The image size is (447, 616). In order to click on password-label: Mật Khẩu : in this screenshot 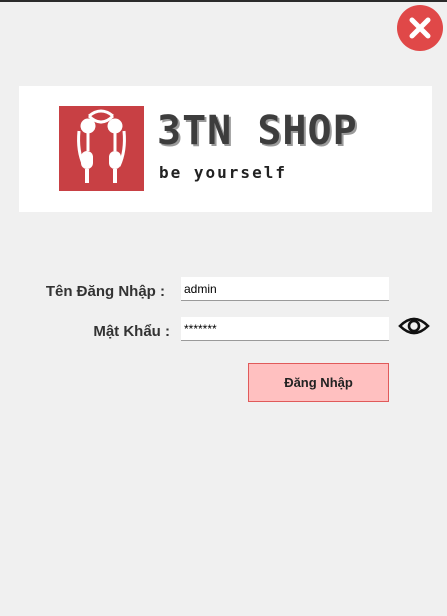, I will do `click(131, 331)`.